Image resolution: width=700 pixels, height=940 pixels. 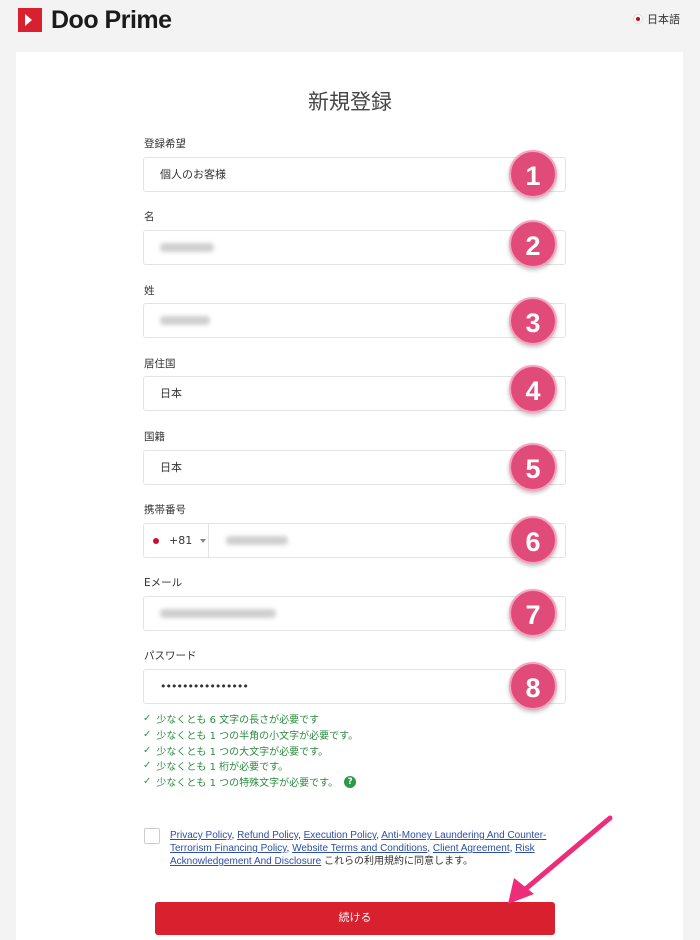 I want to click on country-of-residence-label: 居住国, so click(x=160, y=364).